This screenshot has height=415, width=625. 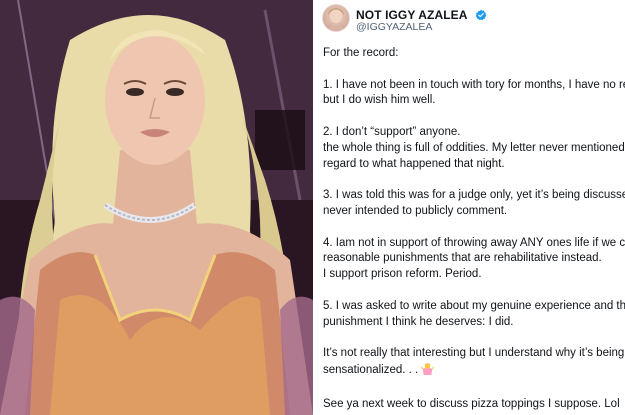 I want to click on person-shrugging-emoji-icon, so click(x=428, y=371).